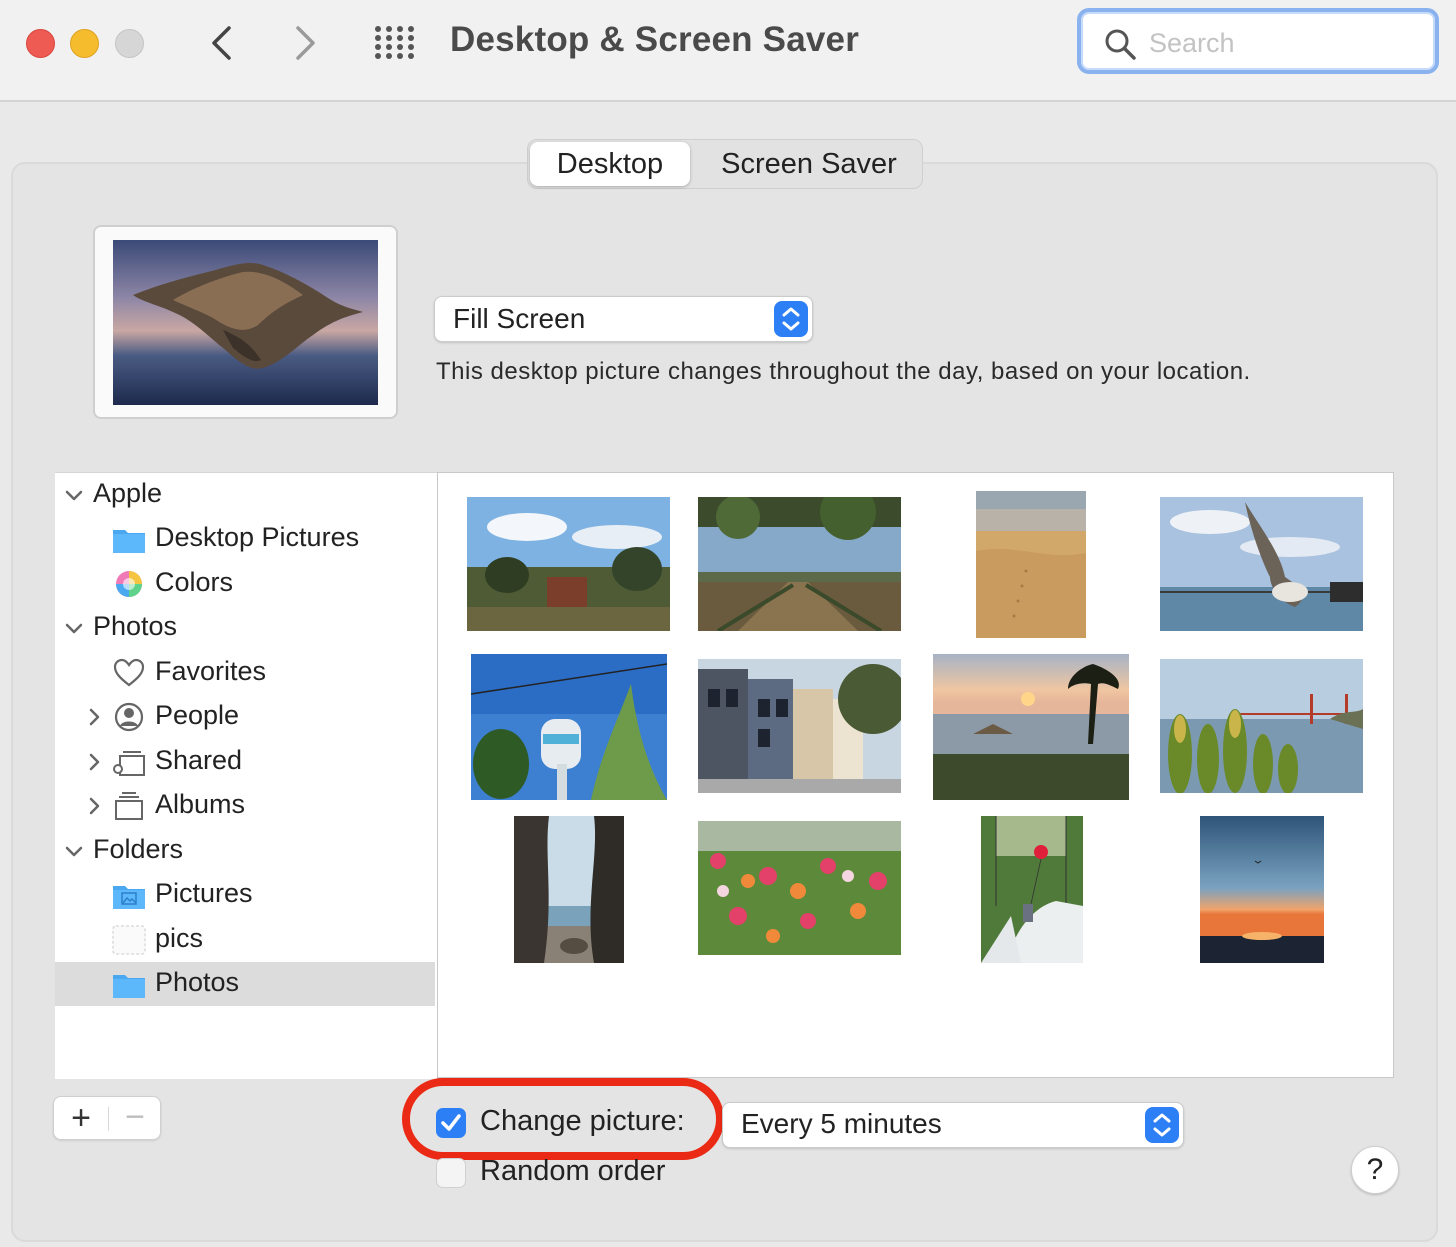 This screenshot has width=1456, height=1247. I want to click on sidebar-item-albums: Albums, so click(245, 806).